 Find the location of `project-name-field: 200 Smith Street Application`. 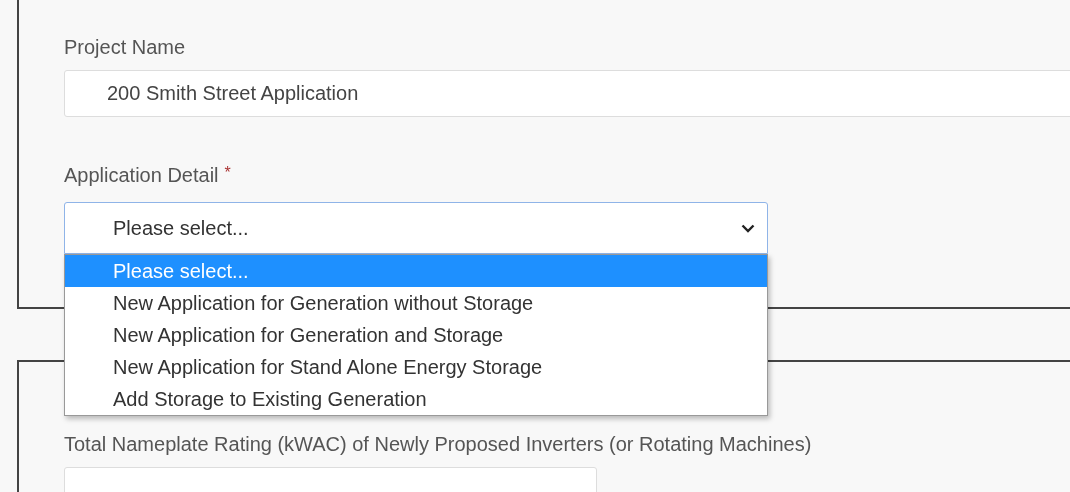

project-name-field: 200 Smith Street Application is located at coordinates (567, 93).